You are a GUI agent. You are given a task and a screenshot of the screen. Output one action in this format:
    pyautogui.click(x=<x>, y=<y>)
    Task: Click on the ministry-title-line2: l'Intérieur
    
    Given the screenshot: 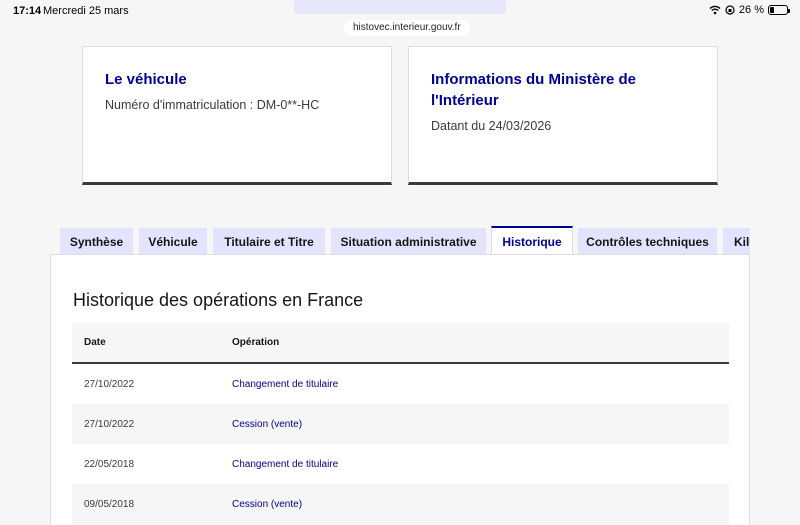 What is the action you would take?
    pyautogui.click(x=465, y=100)
    